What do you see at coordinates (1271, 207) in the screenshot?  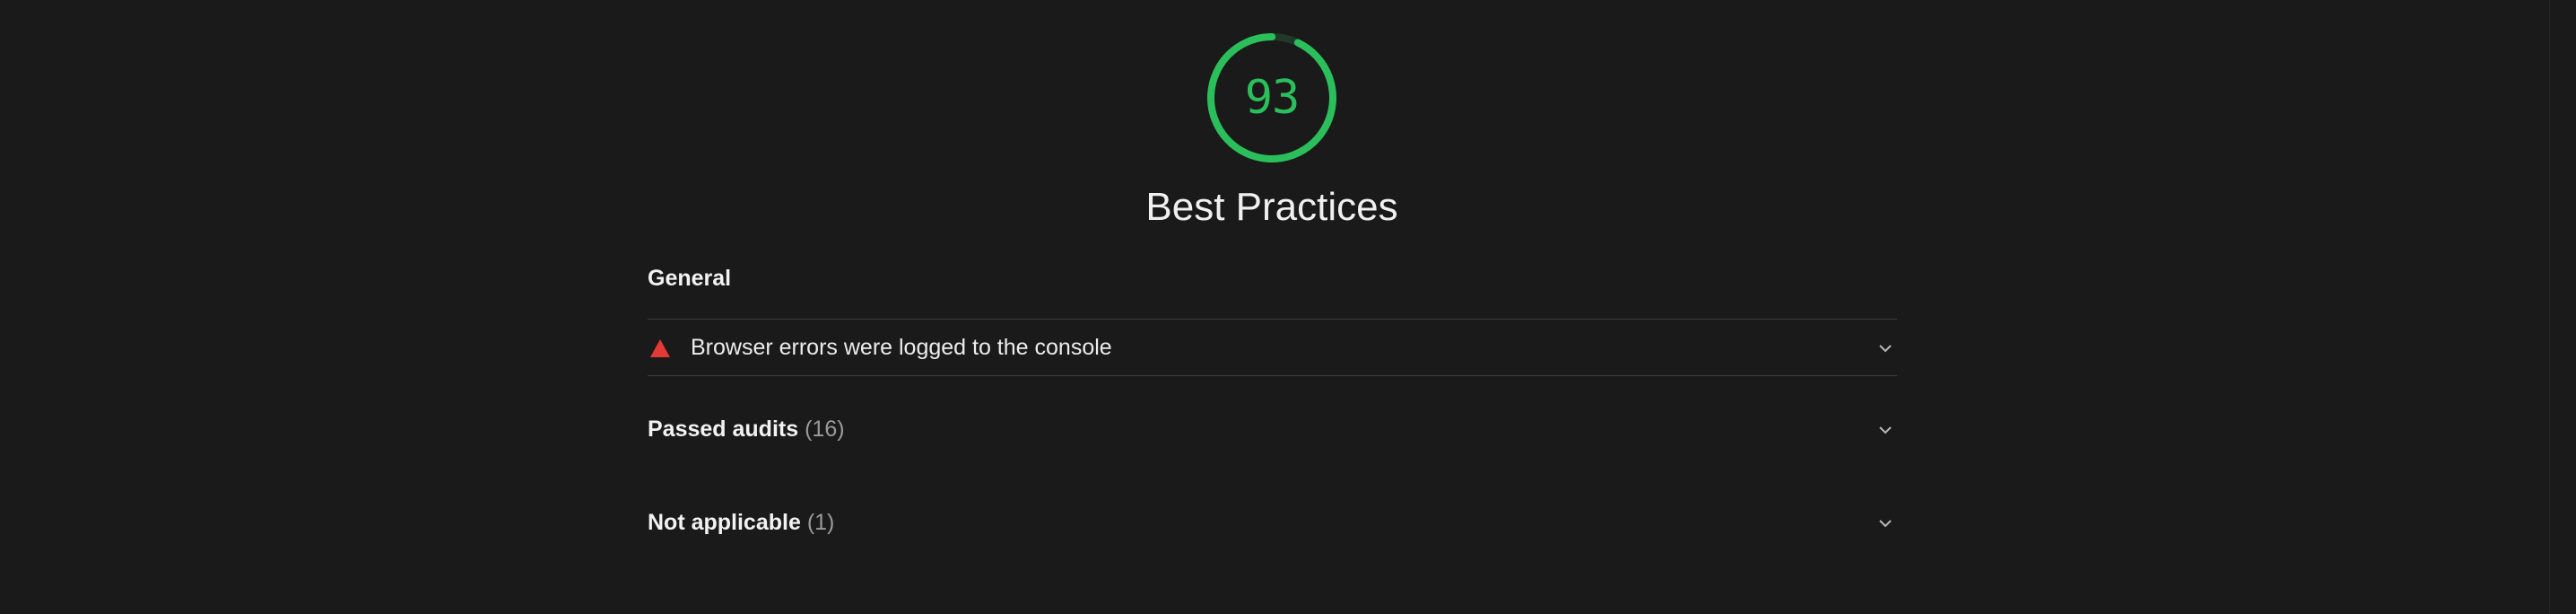 I see `category-title: Best Practices` at bounding box center [1271, 207].